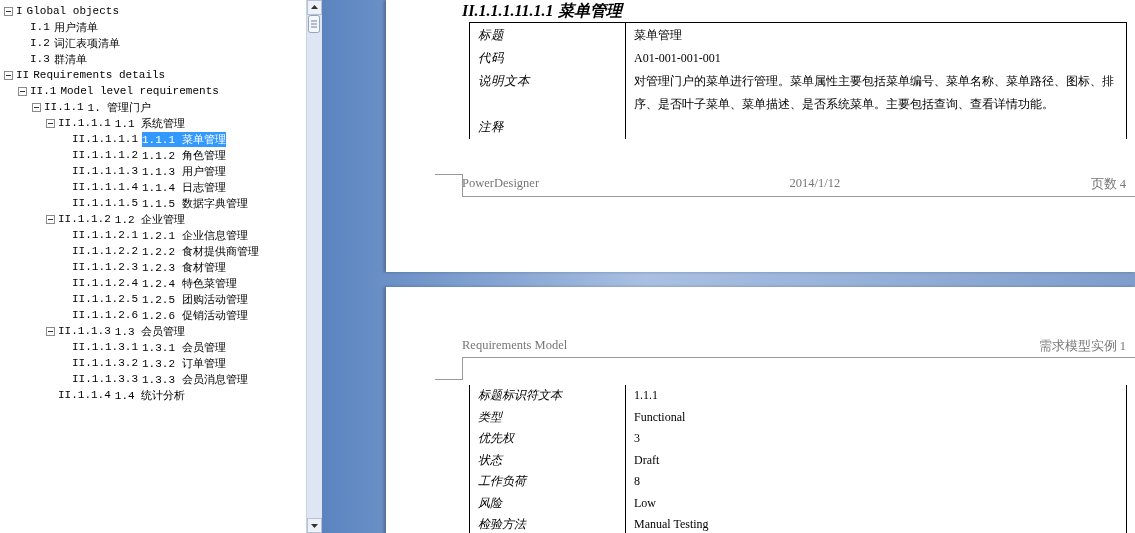  What do you see at coordinates (490, 459) in the screenshot?
I see `property-name: 状态` at bounding box center [490, 459].